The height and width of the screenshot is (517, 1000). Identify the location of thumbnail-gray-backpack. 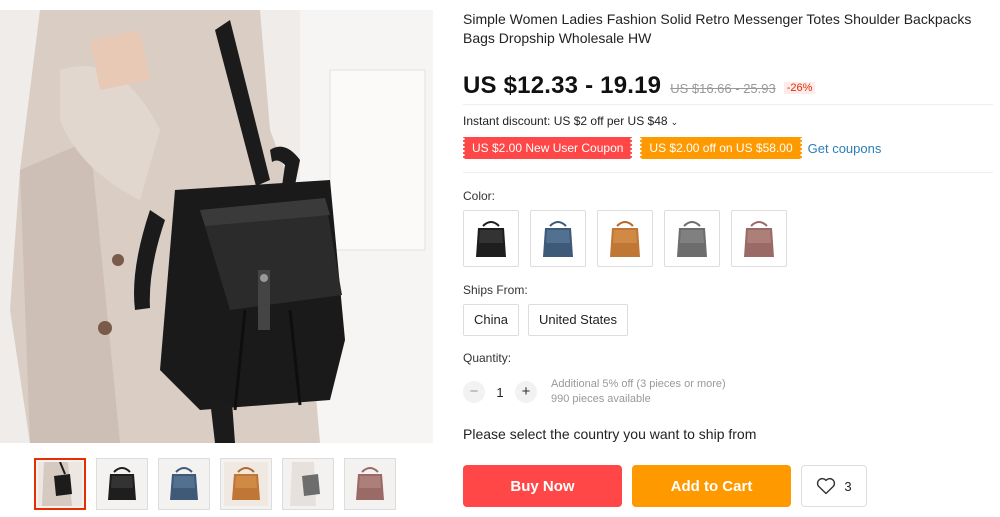
(308, 484).